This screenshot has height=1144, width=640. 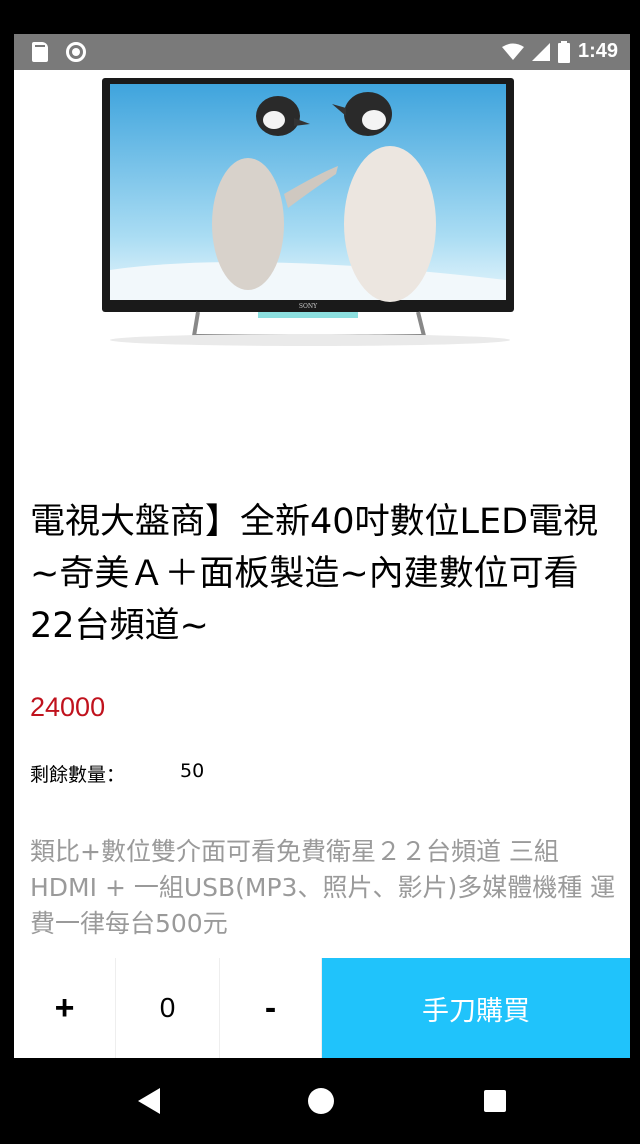 I want to click on back-icon, so click(x=149, y=1101).